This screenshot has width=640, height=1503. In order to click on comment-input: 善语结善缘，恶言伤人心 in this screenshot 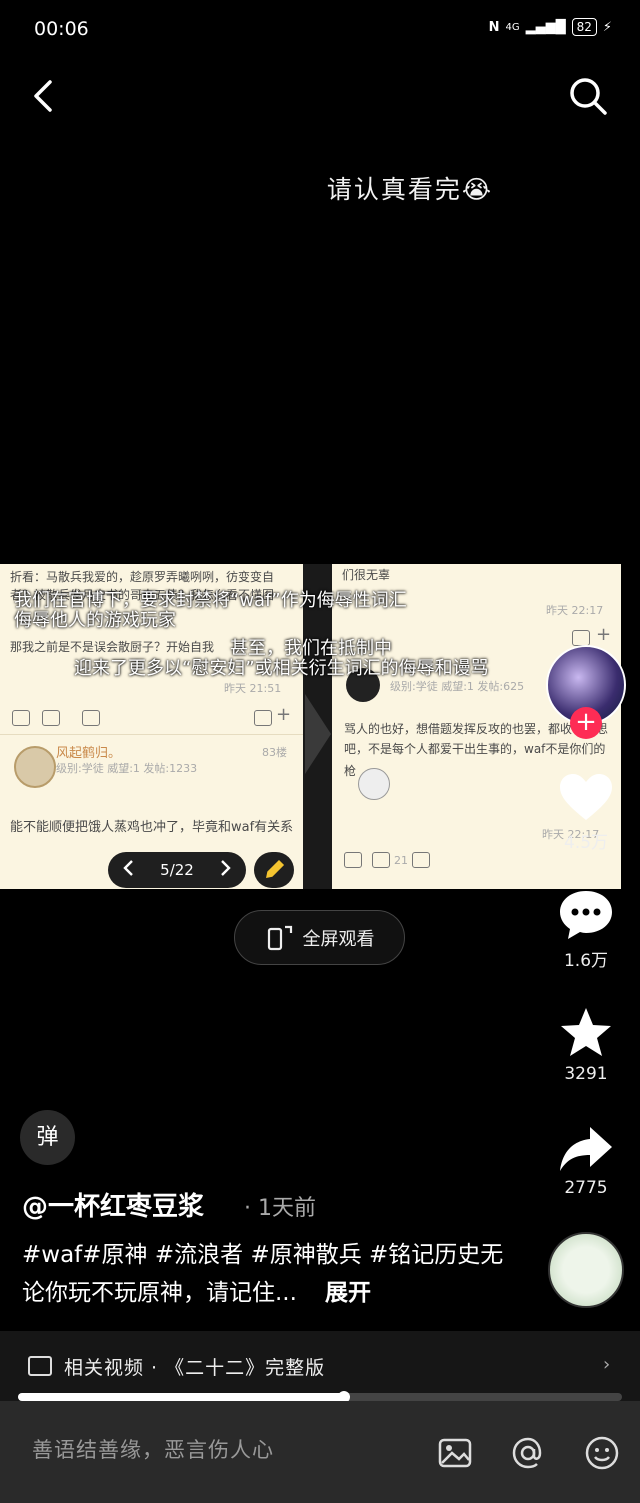, I will do `click(153, 1449)`.